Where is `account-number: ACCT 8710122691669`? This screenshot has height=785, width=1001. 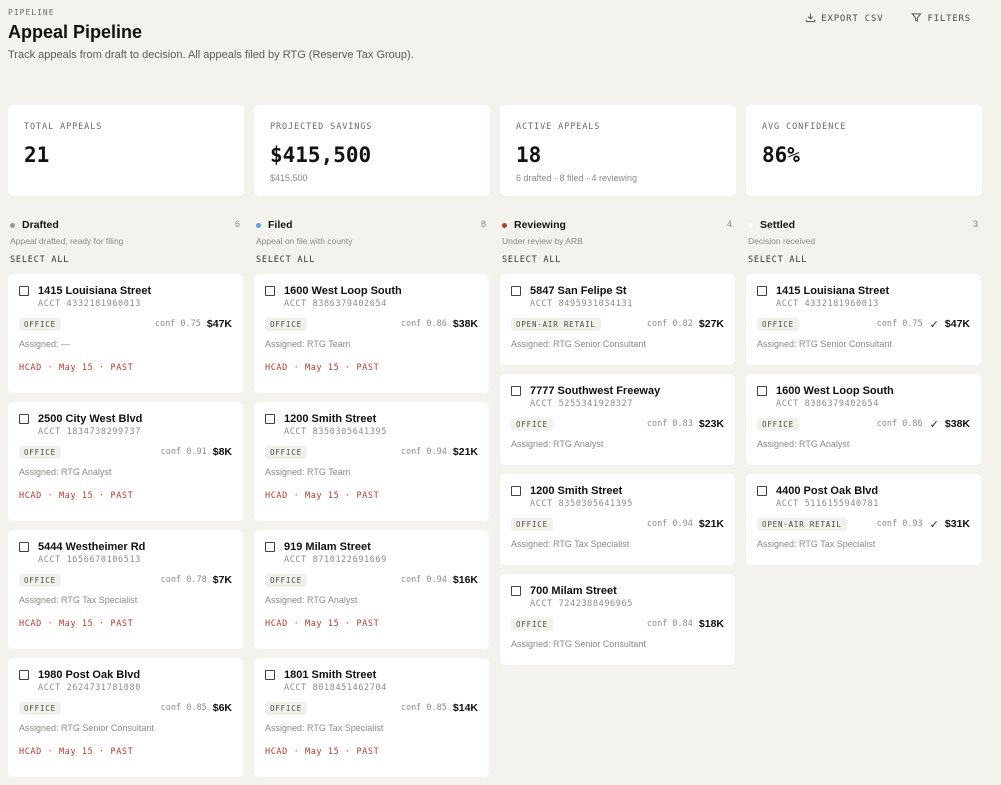
account-number: ACCT 8710122691669 is located at coordinates (335, 560).